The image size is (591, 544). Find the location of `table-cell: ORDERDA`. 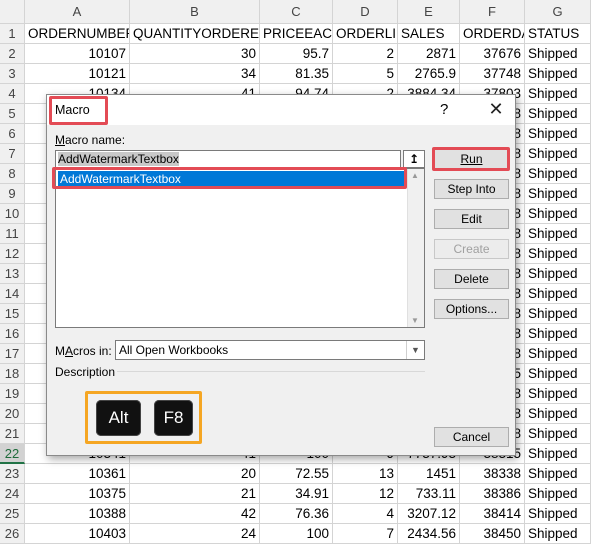

table-cell: ORDERDA is located at coordinates (492, 34).